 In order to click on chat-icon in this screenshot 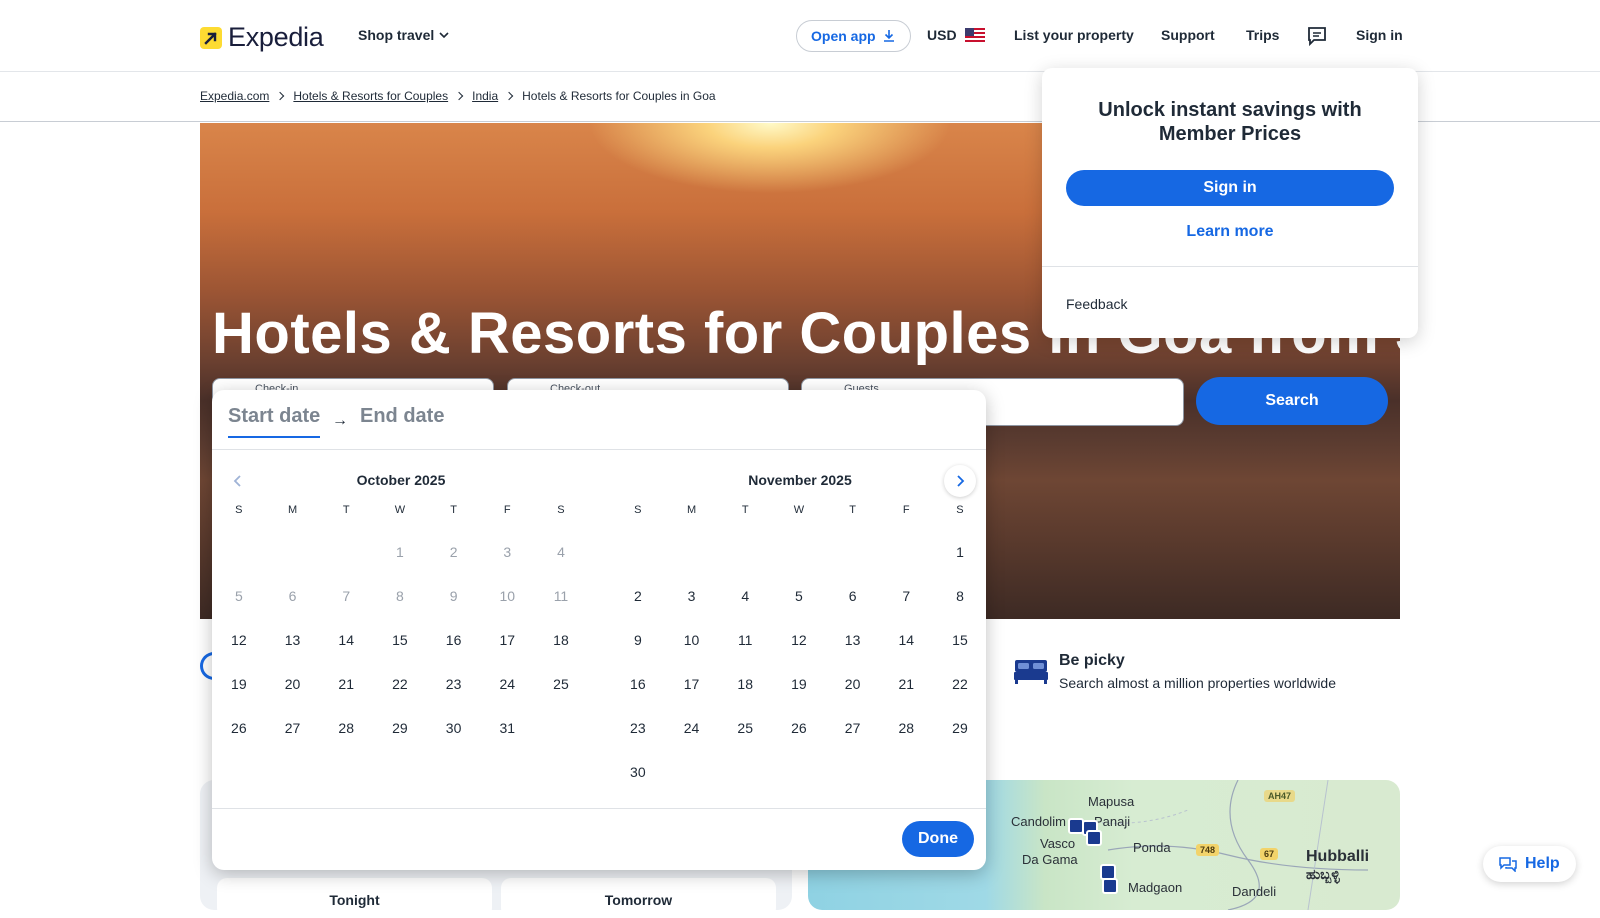, I will do `click(1317, 36)`.